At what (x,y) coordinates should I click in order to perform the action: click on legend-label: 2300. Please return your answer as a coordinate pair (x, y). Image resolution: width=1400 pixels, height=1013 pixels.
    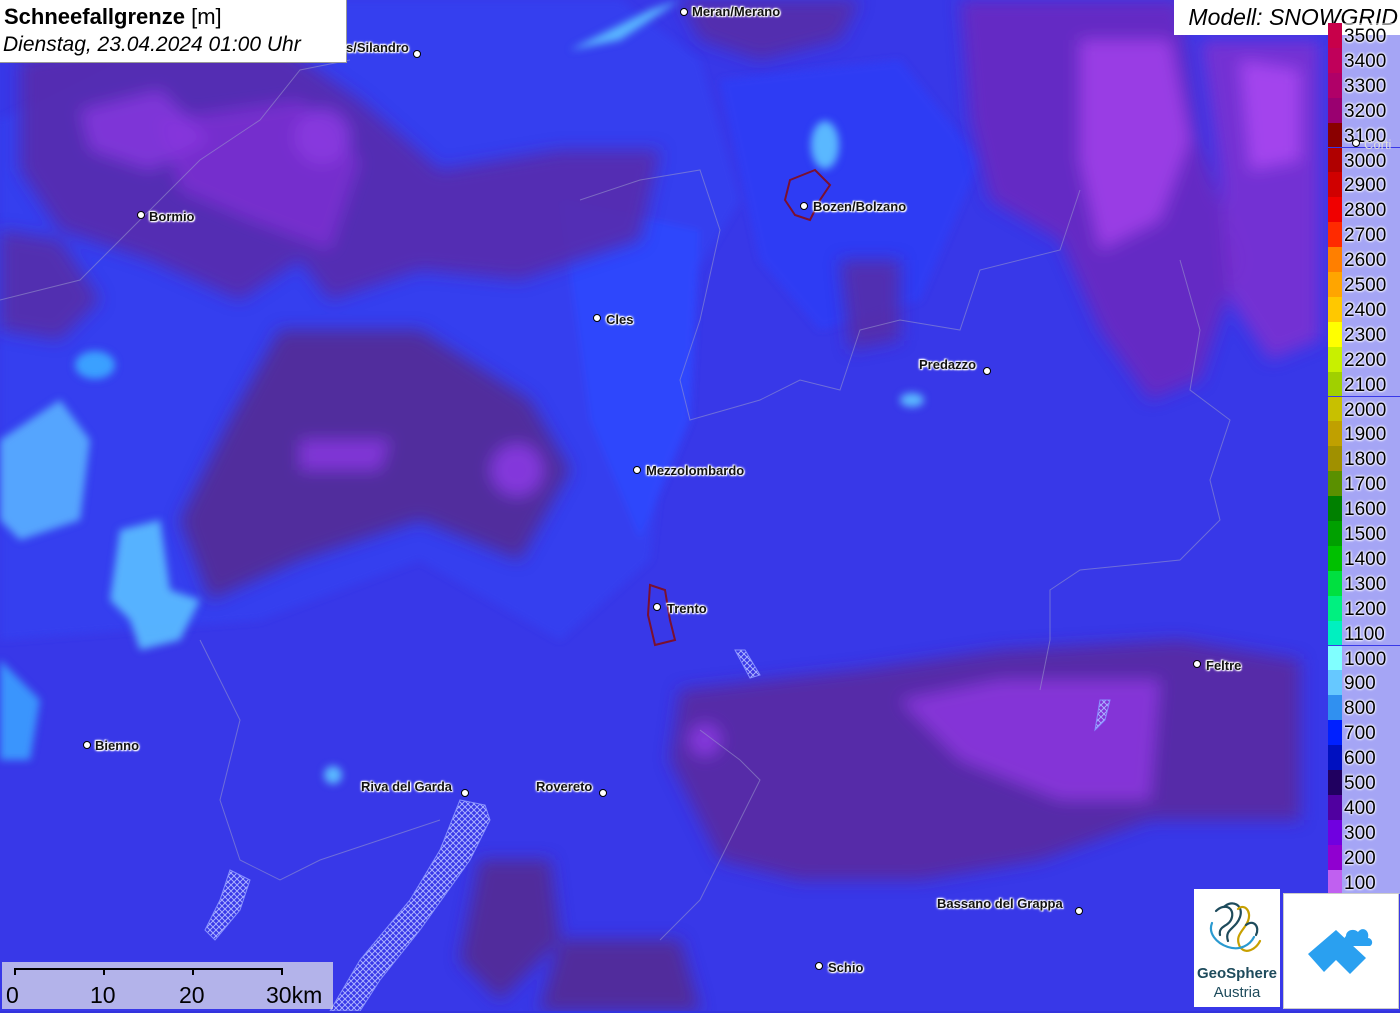
    Looking at the image, I should click on (1365, 335).